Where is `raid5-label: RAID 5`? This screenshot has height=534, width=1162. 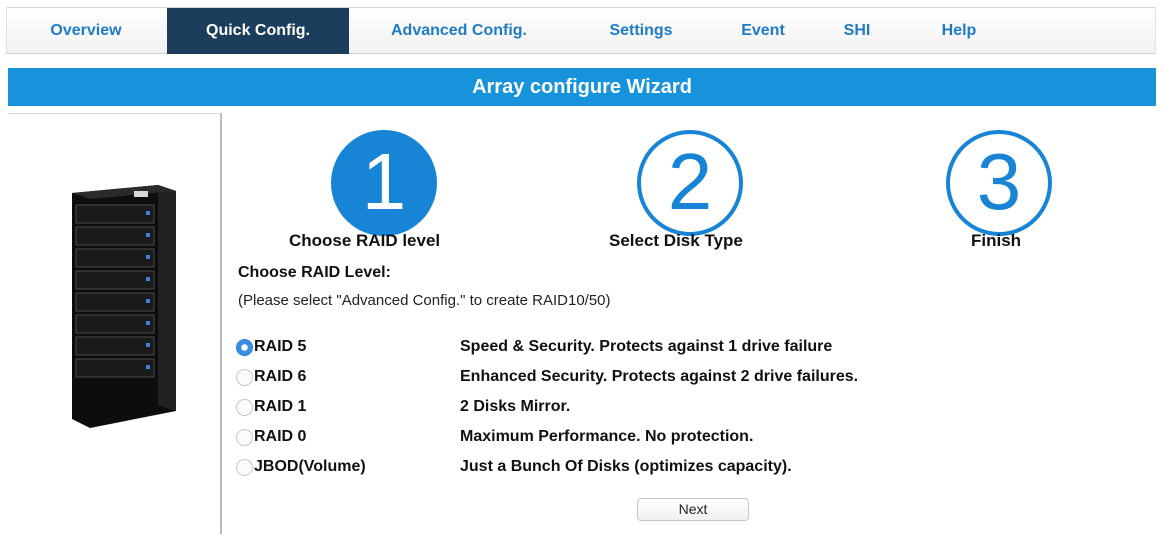 raid5-label: RAID 5 is located at coordinates (280, 347).